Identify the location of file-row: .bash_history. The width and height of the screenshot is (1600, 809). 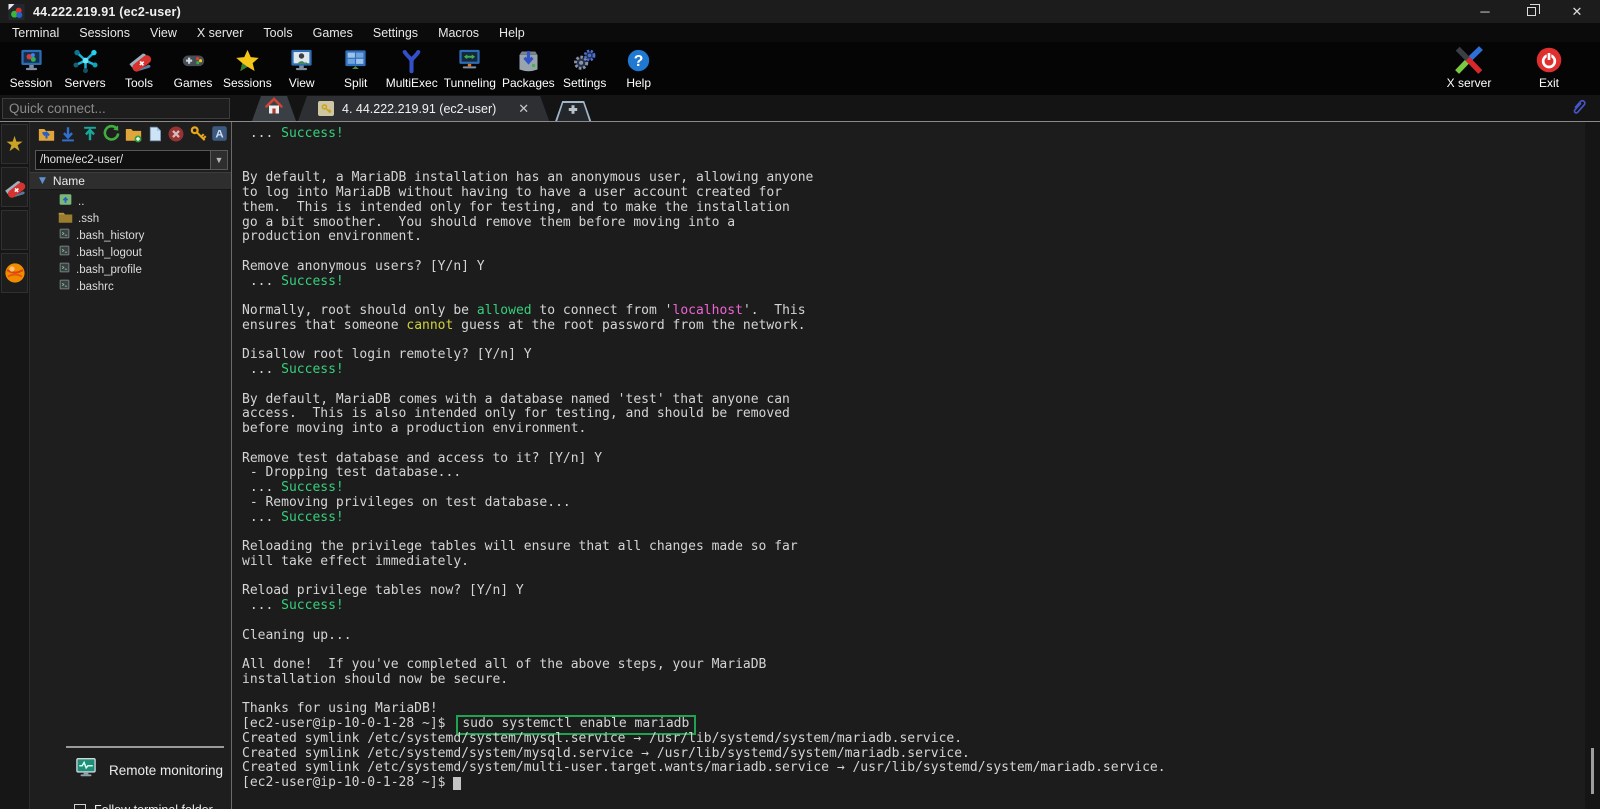
(130, 235).